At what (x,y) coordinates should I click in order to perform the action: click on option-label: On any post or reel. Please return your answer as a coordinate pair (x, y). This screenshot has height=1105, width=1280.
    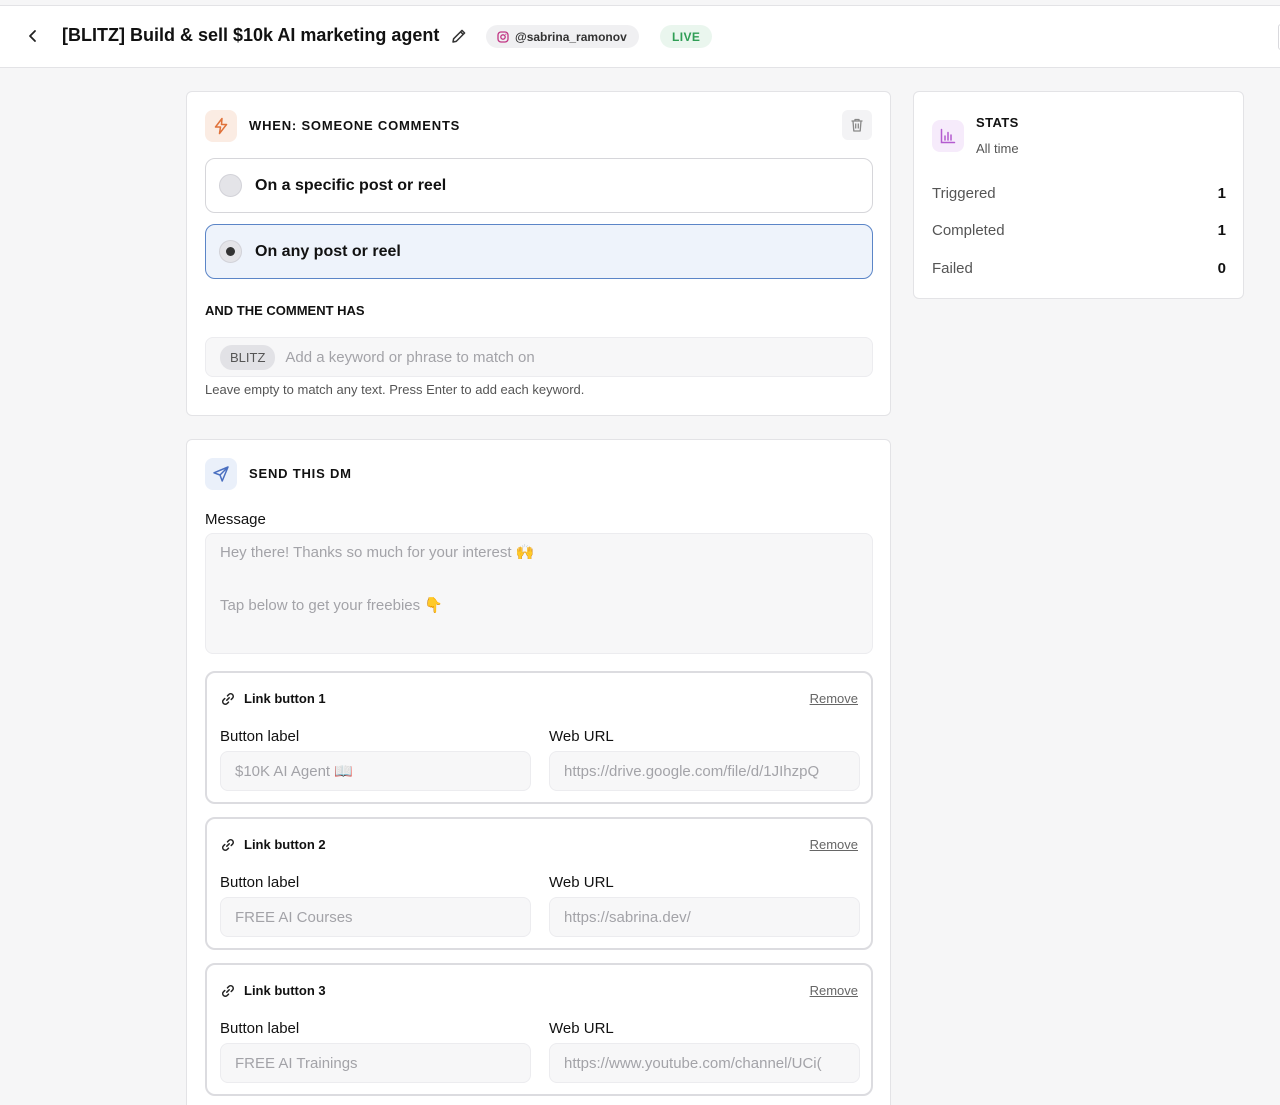
    Looking at the image, I should click on (328, 251).